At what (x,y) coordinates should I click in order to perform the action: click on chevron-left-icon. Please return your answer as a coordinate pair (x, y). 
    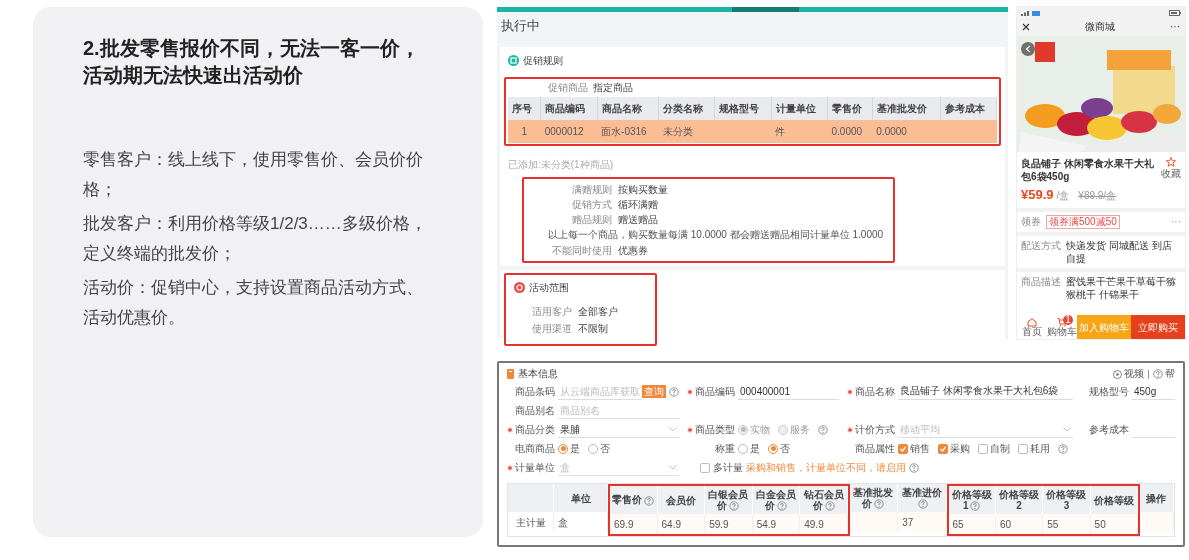
    Looking at the image, I should click on (1028, 49).